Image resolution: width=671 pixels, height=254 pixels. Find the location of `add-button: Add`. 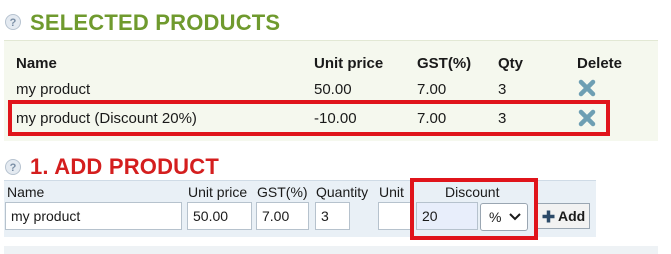

add-button: Add is located at coordinates (563, 216).